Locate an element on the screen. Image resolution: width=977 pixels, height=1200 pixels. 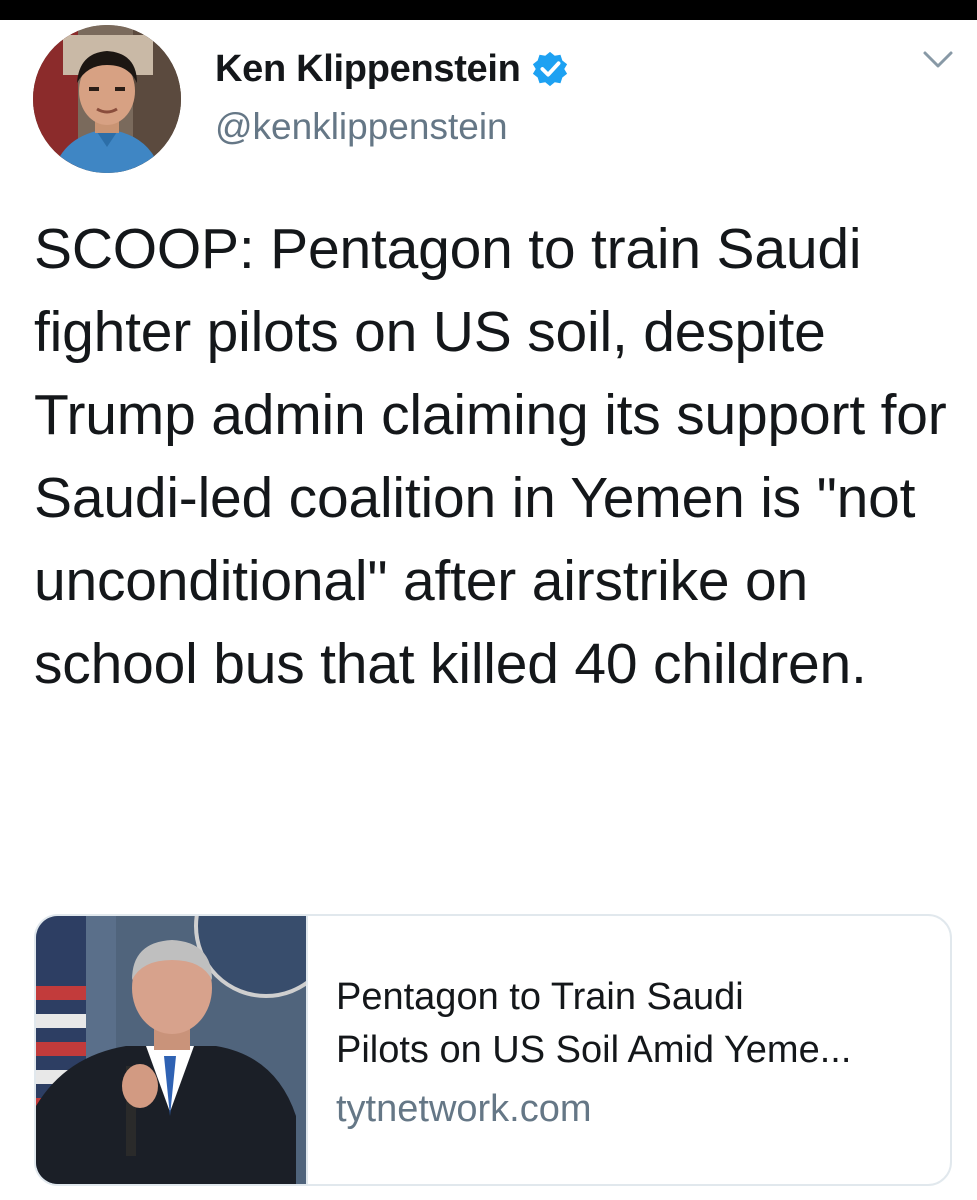
profile-photo-icon is located at coordinates (107, 99).